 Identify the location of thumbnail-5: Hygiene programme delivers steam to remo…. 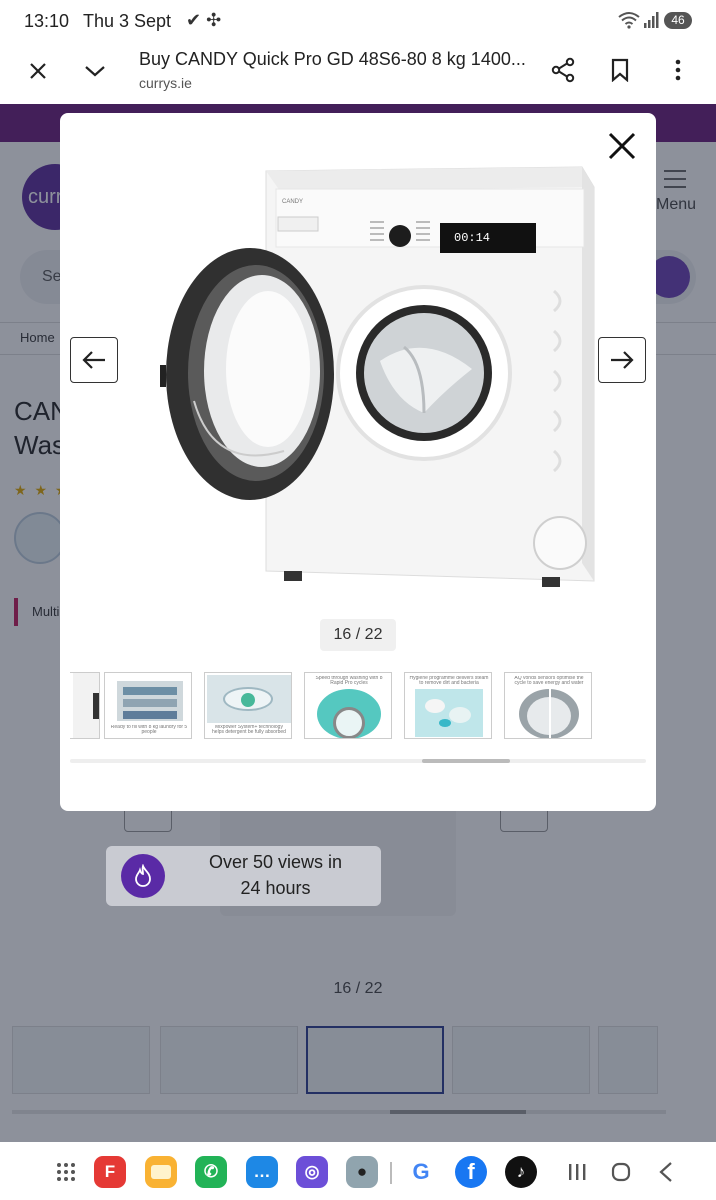
(448, 705).